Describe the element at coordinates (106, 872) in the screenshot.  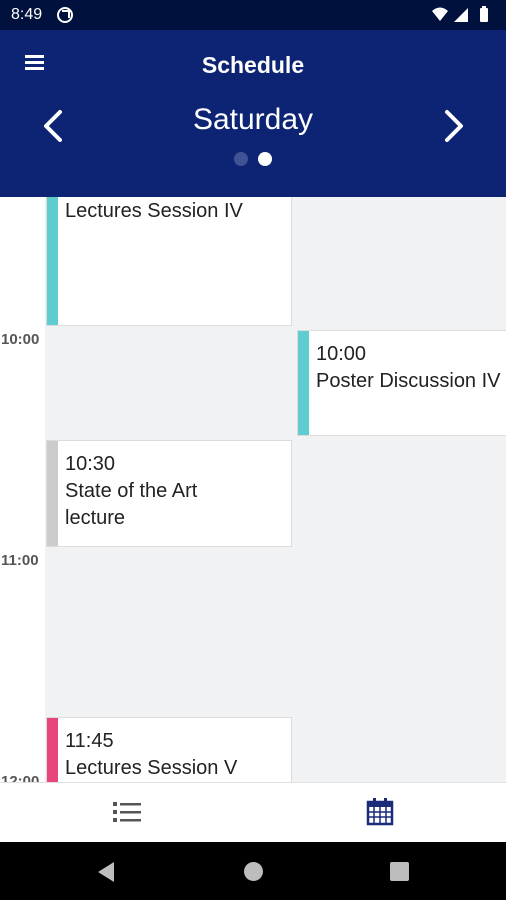
I see `back-icon` at that location.